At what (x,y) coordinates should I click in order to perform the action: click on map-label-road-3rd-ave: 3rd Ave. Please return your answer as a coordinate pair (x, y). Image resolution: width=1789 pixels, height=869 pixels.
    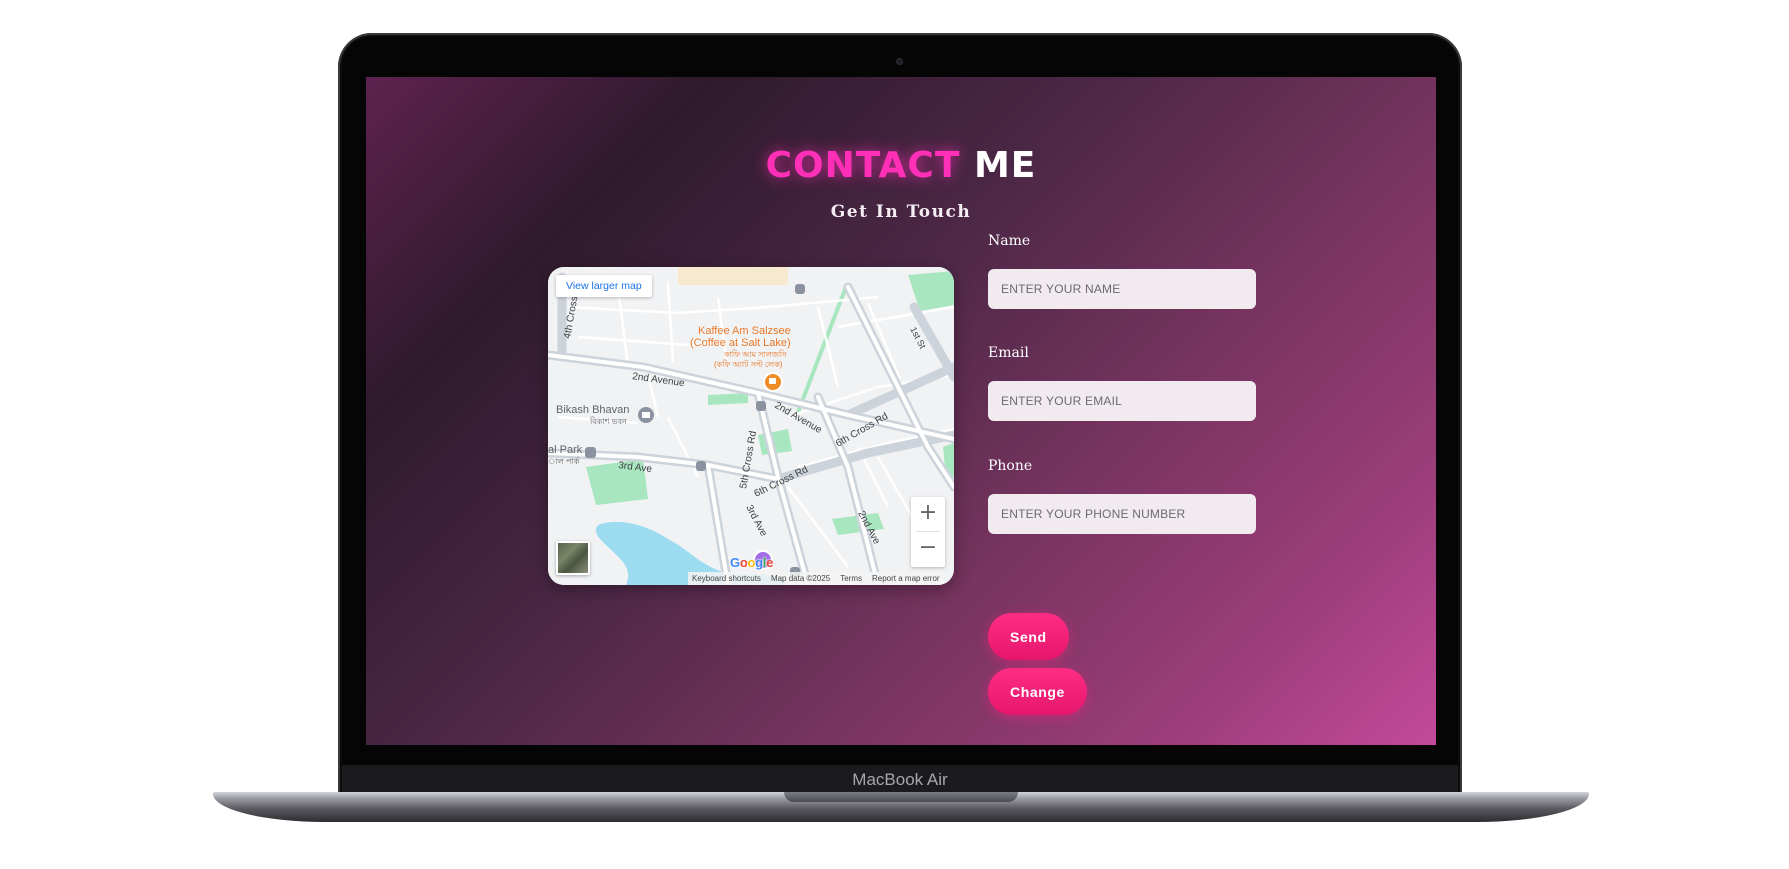
    Looking at the image, I should click on (635, 467).